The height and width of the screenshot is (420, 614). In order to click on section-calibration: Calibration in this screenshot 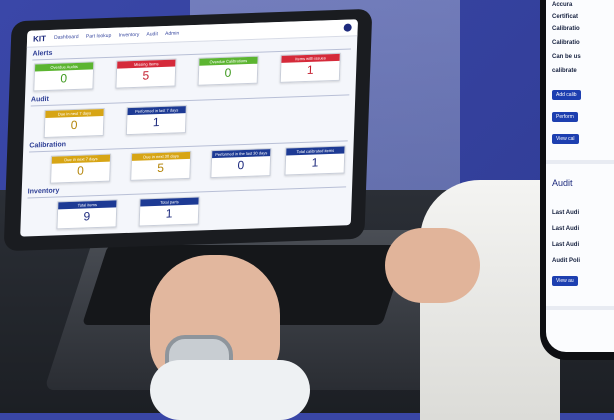, I will do `click(48, 145)`.